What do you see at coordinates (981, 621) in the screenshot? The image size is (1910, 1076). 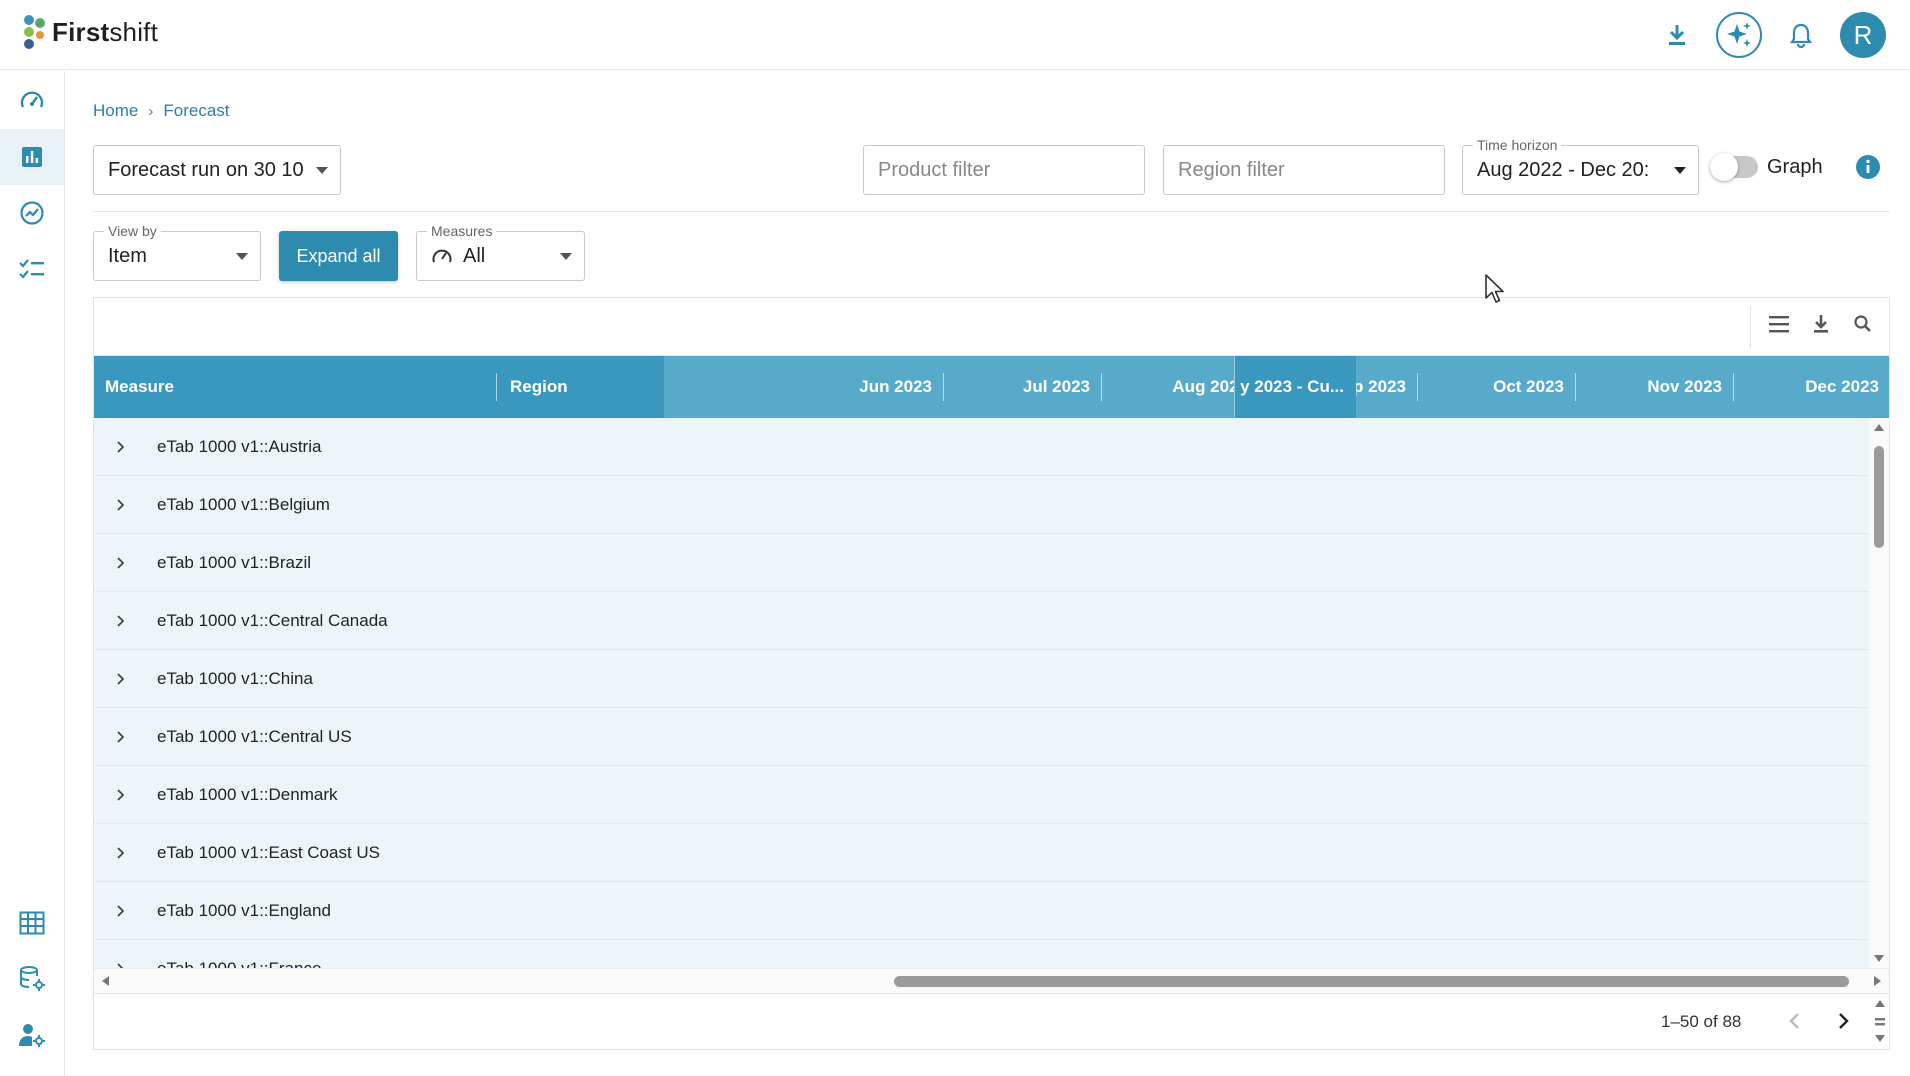 I see `table-row: eTab 1000 v1::Central Canada` at bounding box center [981, 621].